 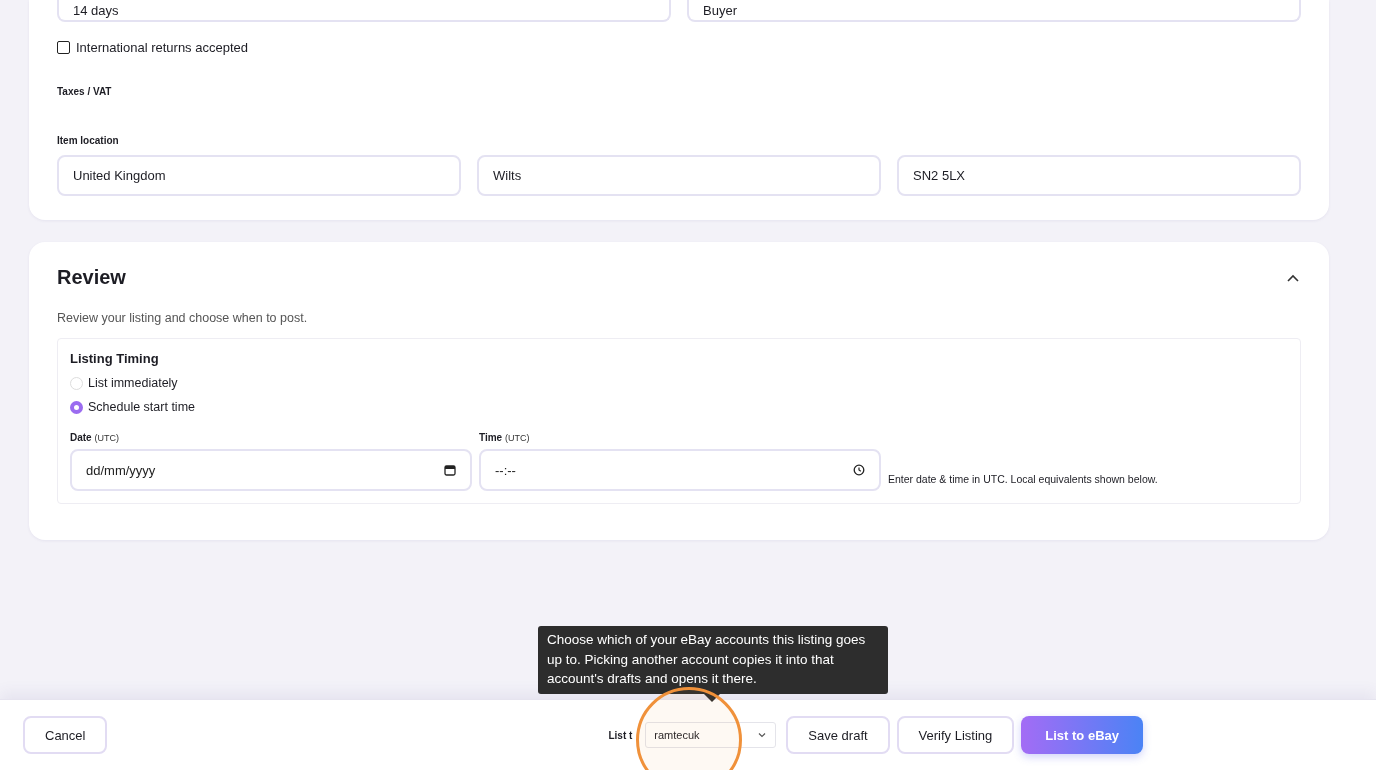 I want to click on secondary-button: Save draft, so click(x=838, y=735).